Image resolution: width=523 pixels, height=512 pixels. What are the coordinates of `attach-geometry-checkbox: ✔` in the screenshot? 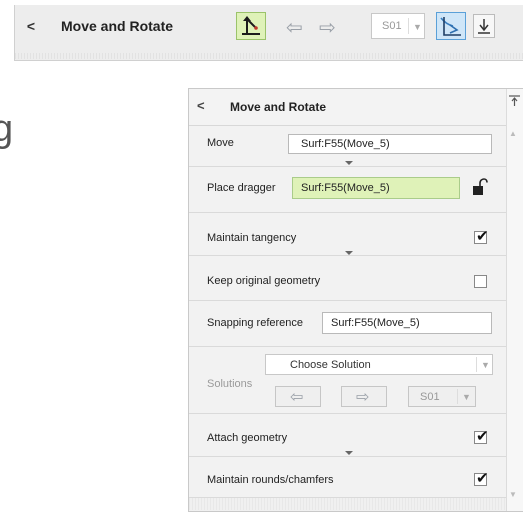 It's located at (481, 436).